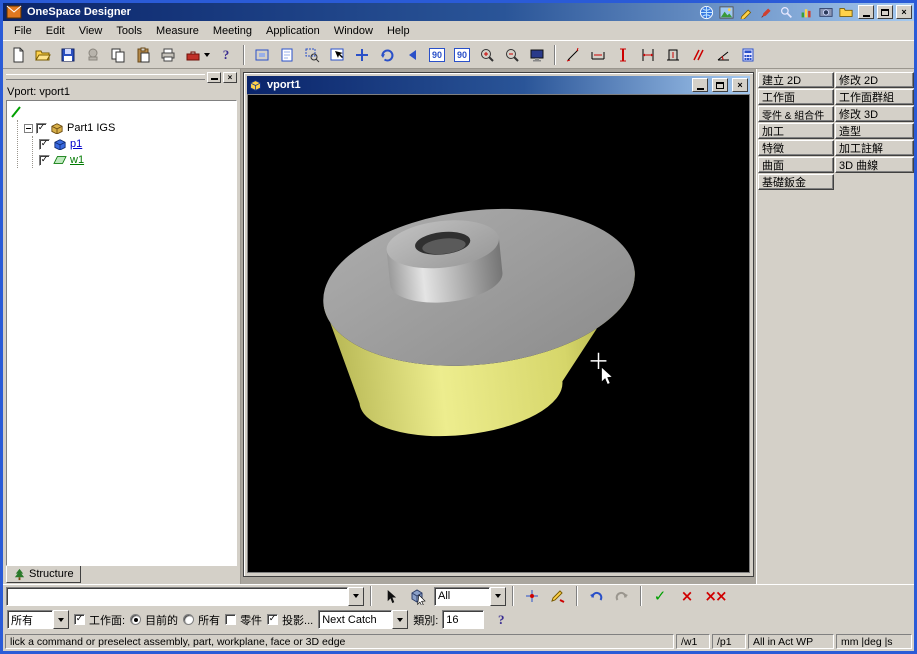  Describe the element at coordinates (400, 619) in the screenshot. I see `next-catch-dropdown-button` at that location.